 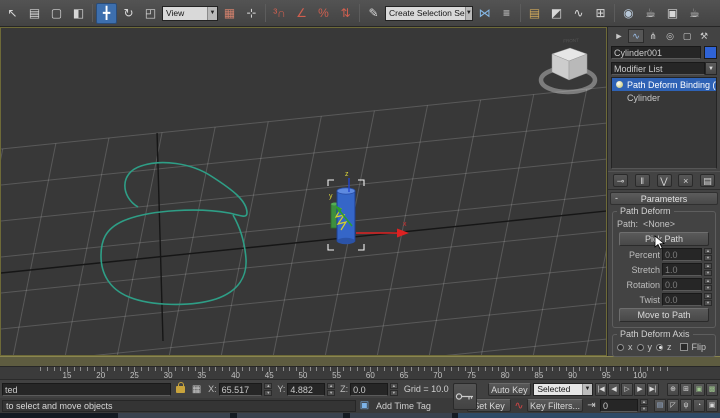 I want to click on show-end-result-icon: ‖, so click(x=642, y=180).